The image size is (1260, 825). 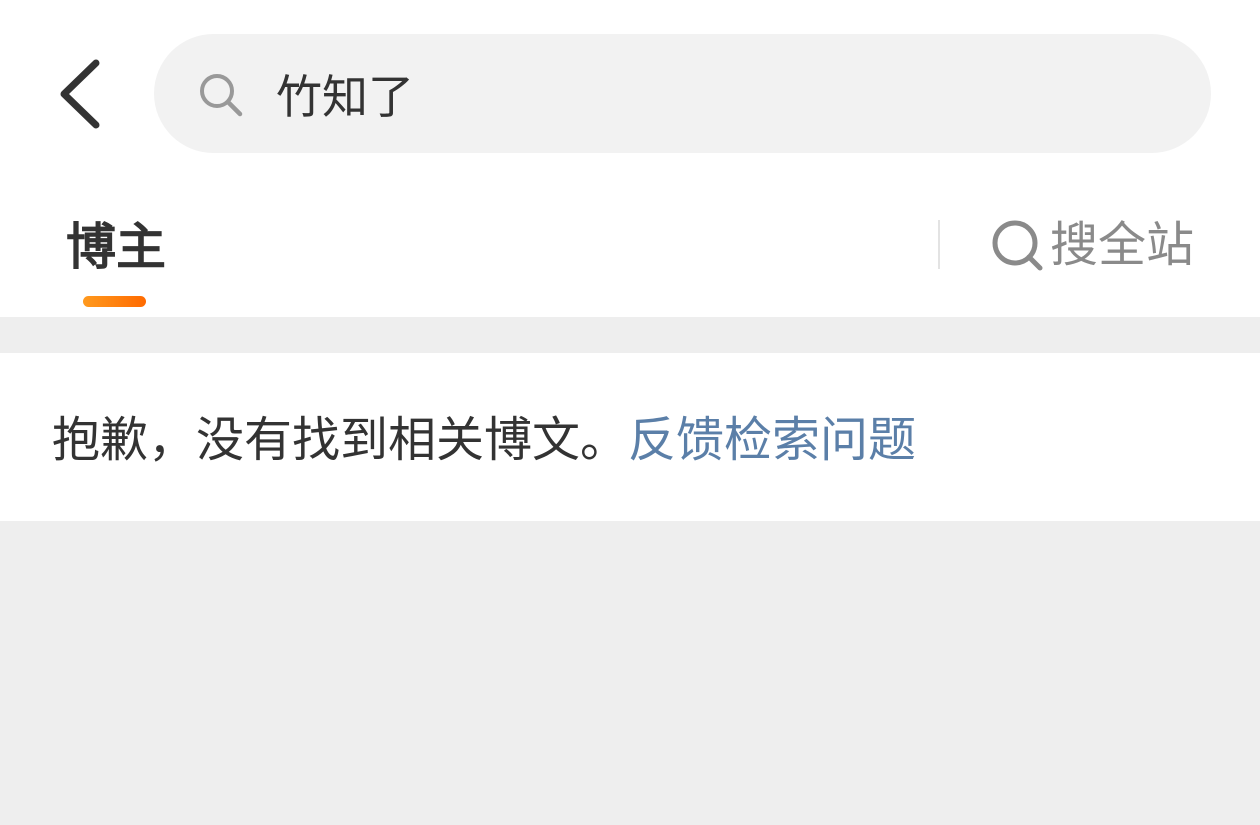 I want to click on back-button, so click(x=80, y=94).